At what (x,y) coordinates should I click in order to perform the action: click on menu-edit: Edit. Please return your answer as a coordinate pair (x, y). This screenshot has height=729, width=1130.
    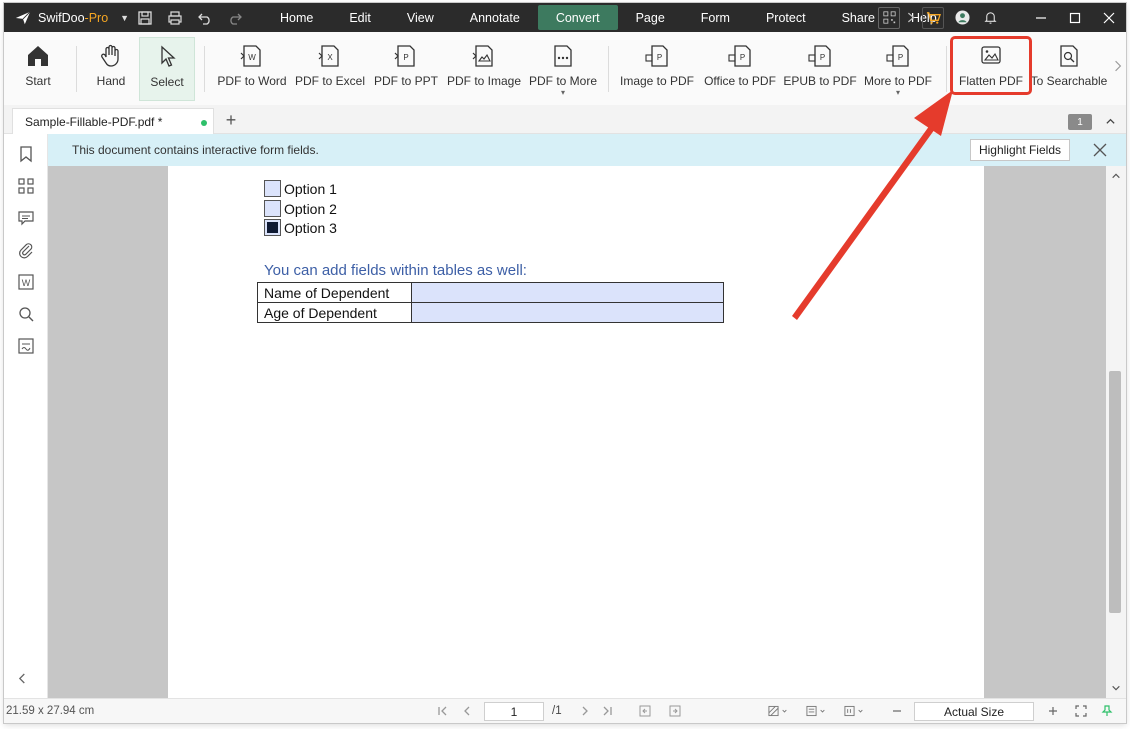
    Looking at the image, I should click on (360, 17).